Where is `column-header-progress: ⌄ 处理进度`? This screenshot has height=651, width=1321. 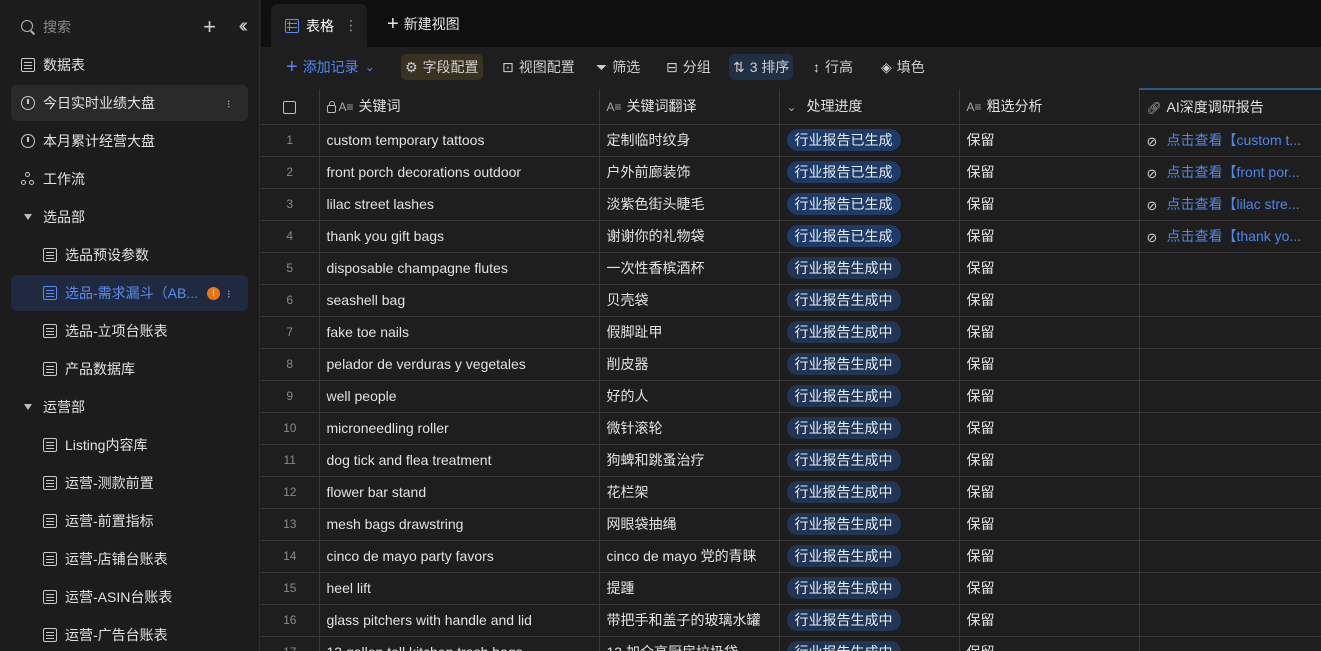 column-header-progress: ⌄ 处理进度 is located at coordinates (869, 107).